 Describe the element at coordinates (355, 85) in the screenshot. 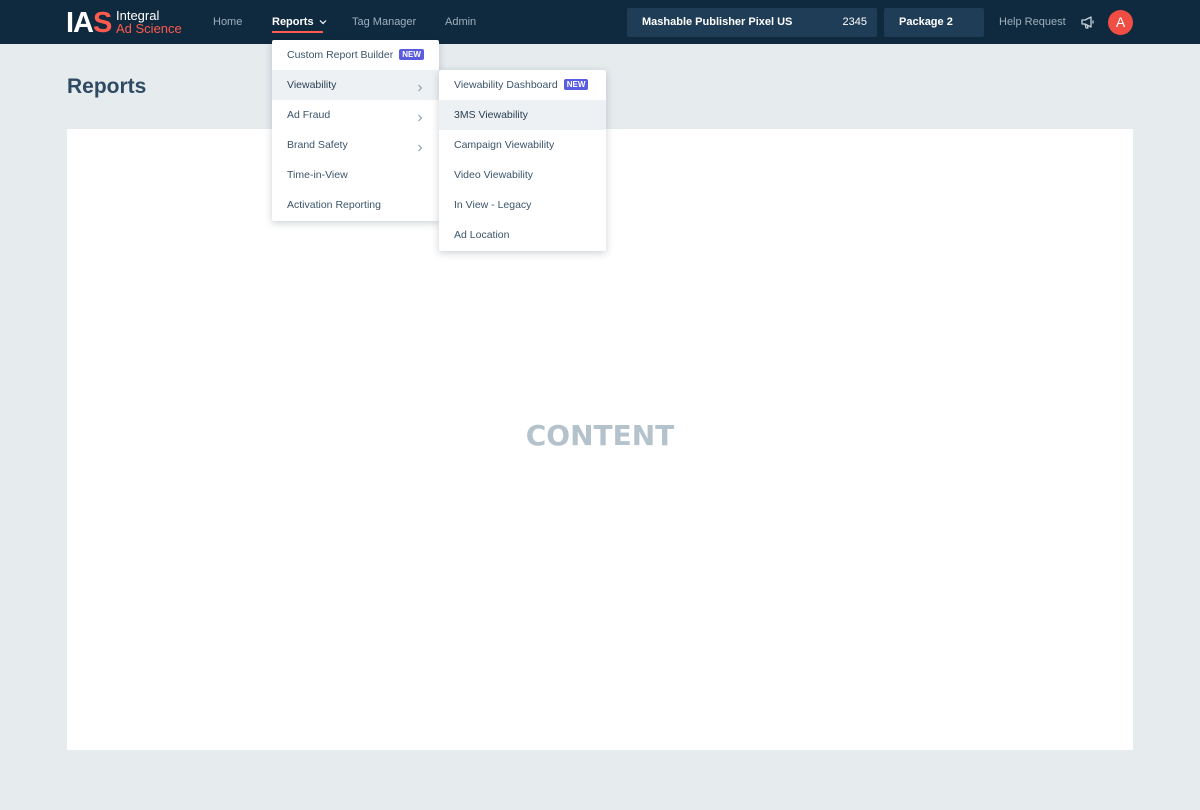

I see `menu-item-viewability: Viewability` at that location.